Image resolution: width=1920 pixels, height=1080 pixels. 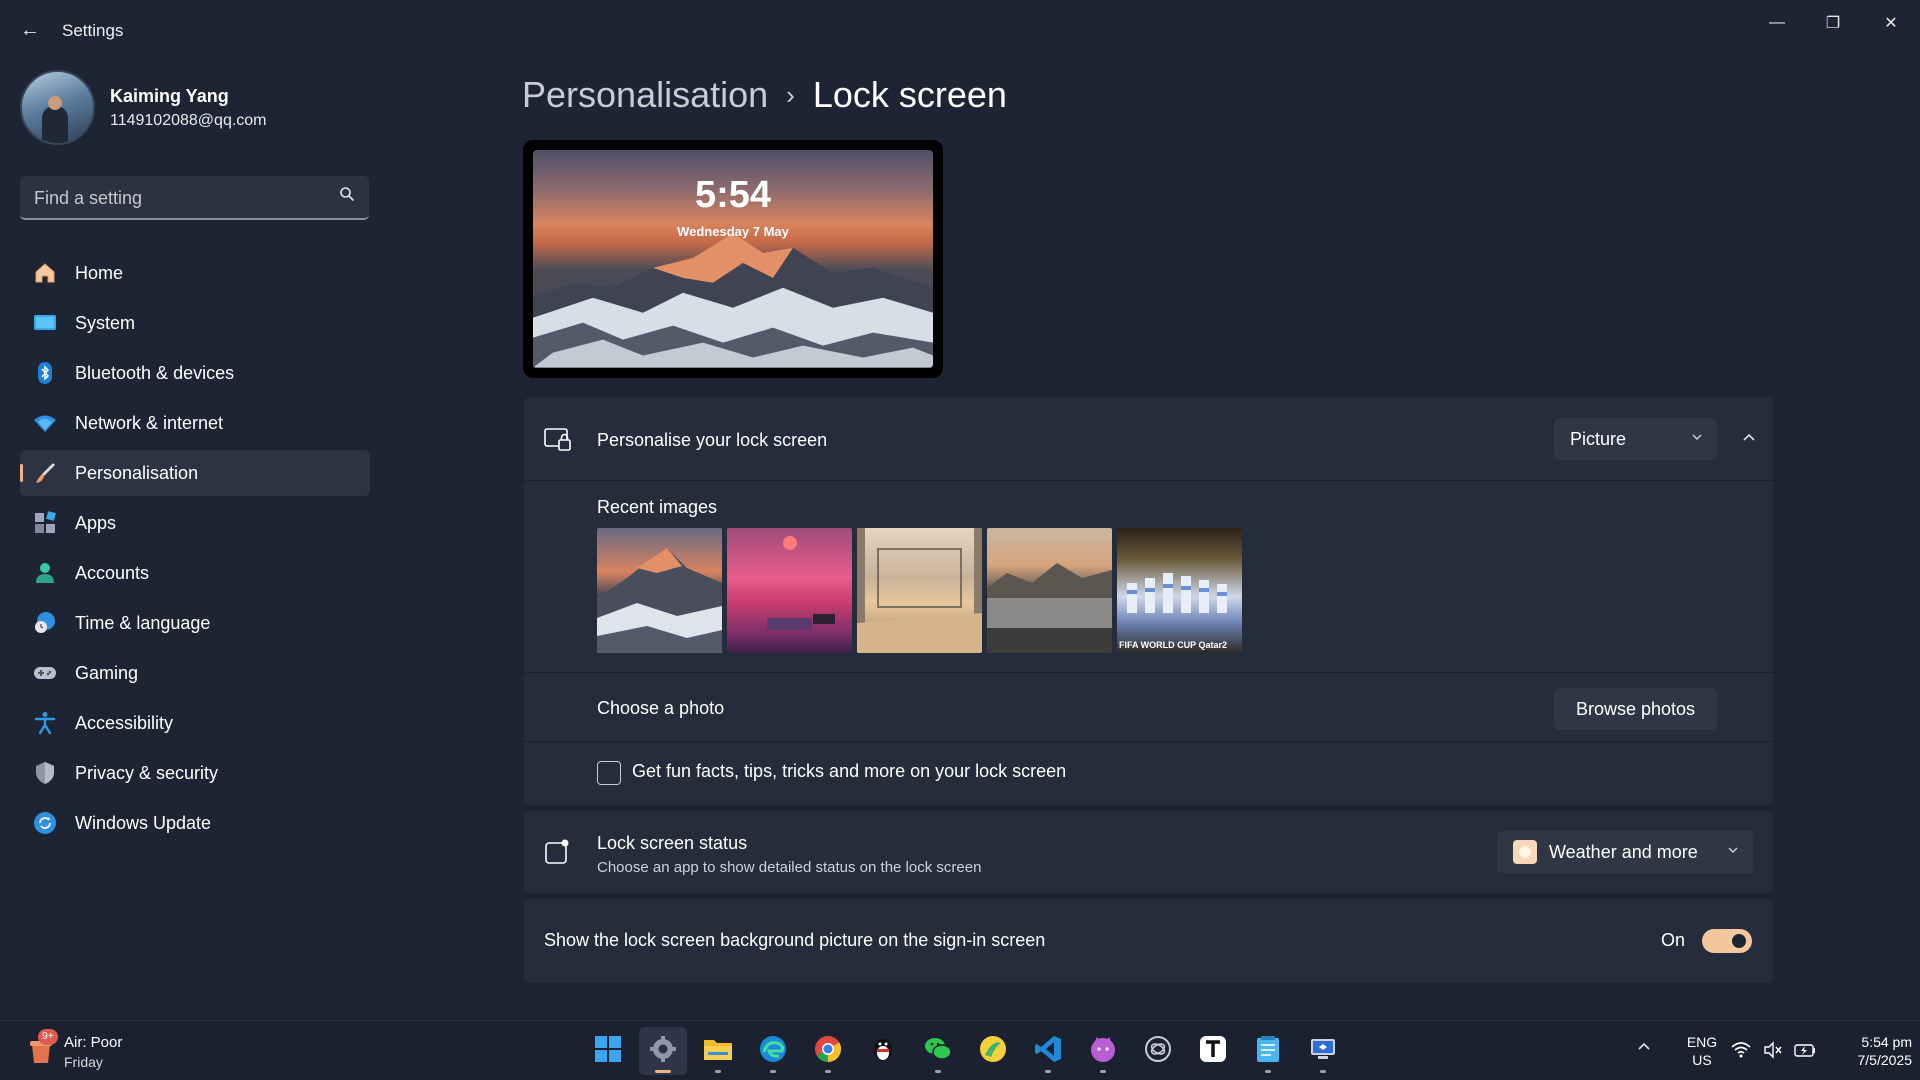 What do you see at coordinates (45, 373) in the screenshot?
I see `bluetooth-icon` at bounding box center [45, 373].